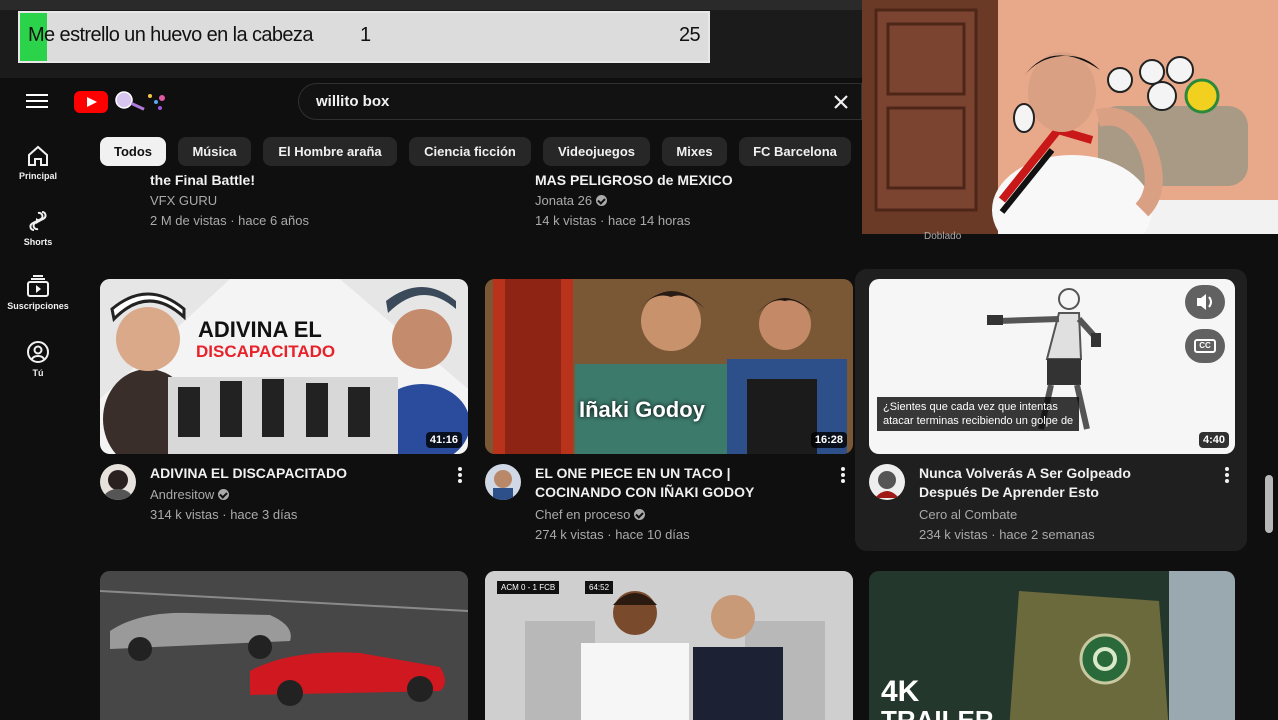  I want to click on video-stats: 274 k vistas · hace 10 días, so click(612, 534).